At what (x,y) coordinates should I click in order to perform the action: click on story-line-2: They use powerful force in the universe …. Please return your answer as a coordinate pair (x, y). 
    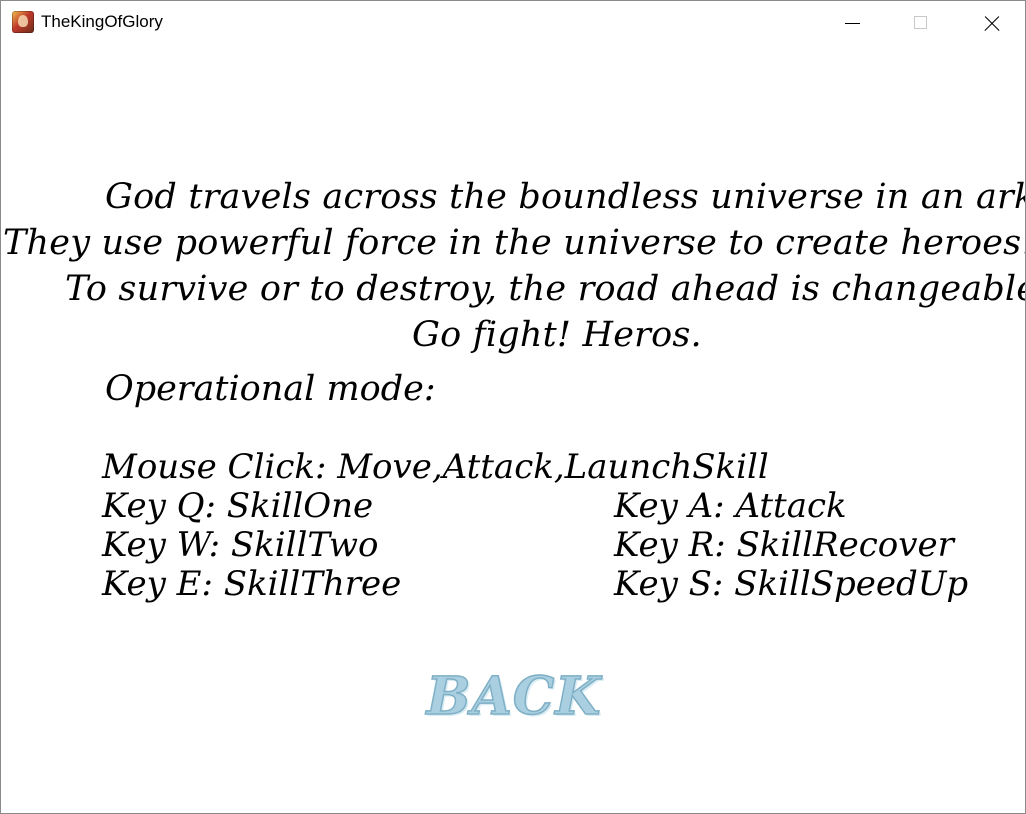
    Looking at the image, I should click on (514, 243).